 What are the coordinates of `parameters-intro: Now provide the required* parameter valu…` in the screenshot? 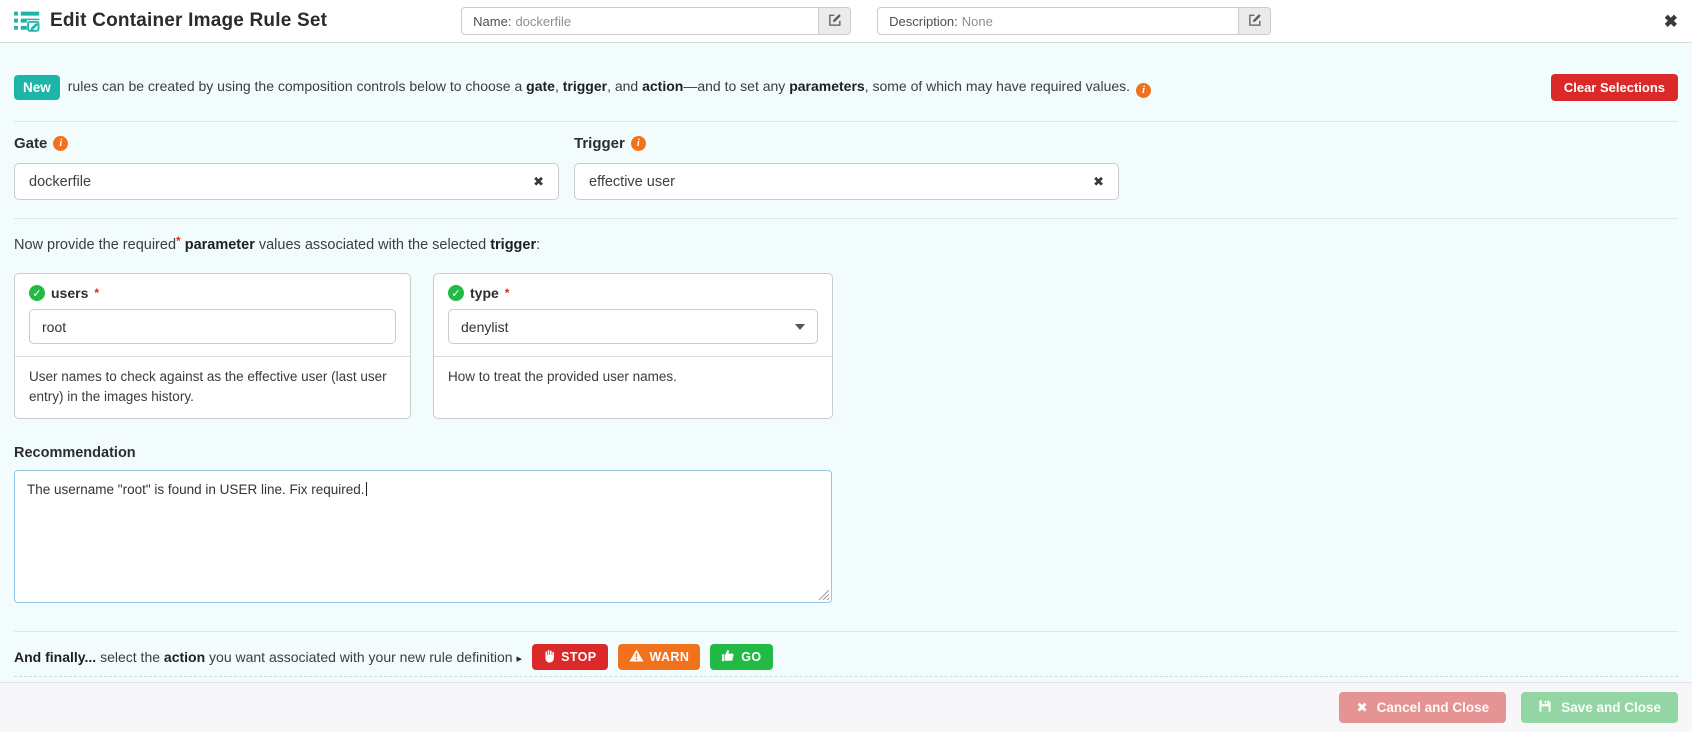 It's located at (277, 243).